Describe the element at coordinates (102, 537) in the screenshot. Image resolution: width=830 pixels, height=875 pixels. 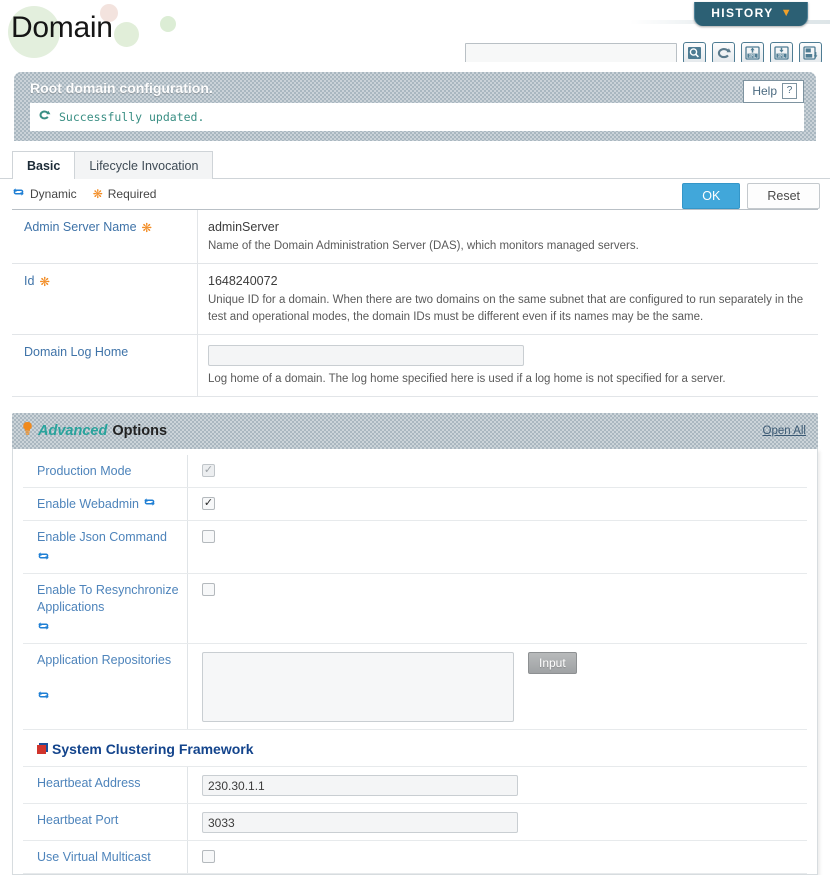
I see `advanced-label-text: Enable Json Command` at that location.